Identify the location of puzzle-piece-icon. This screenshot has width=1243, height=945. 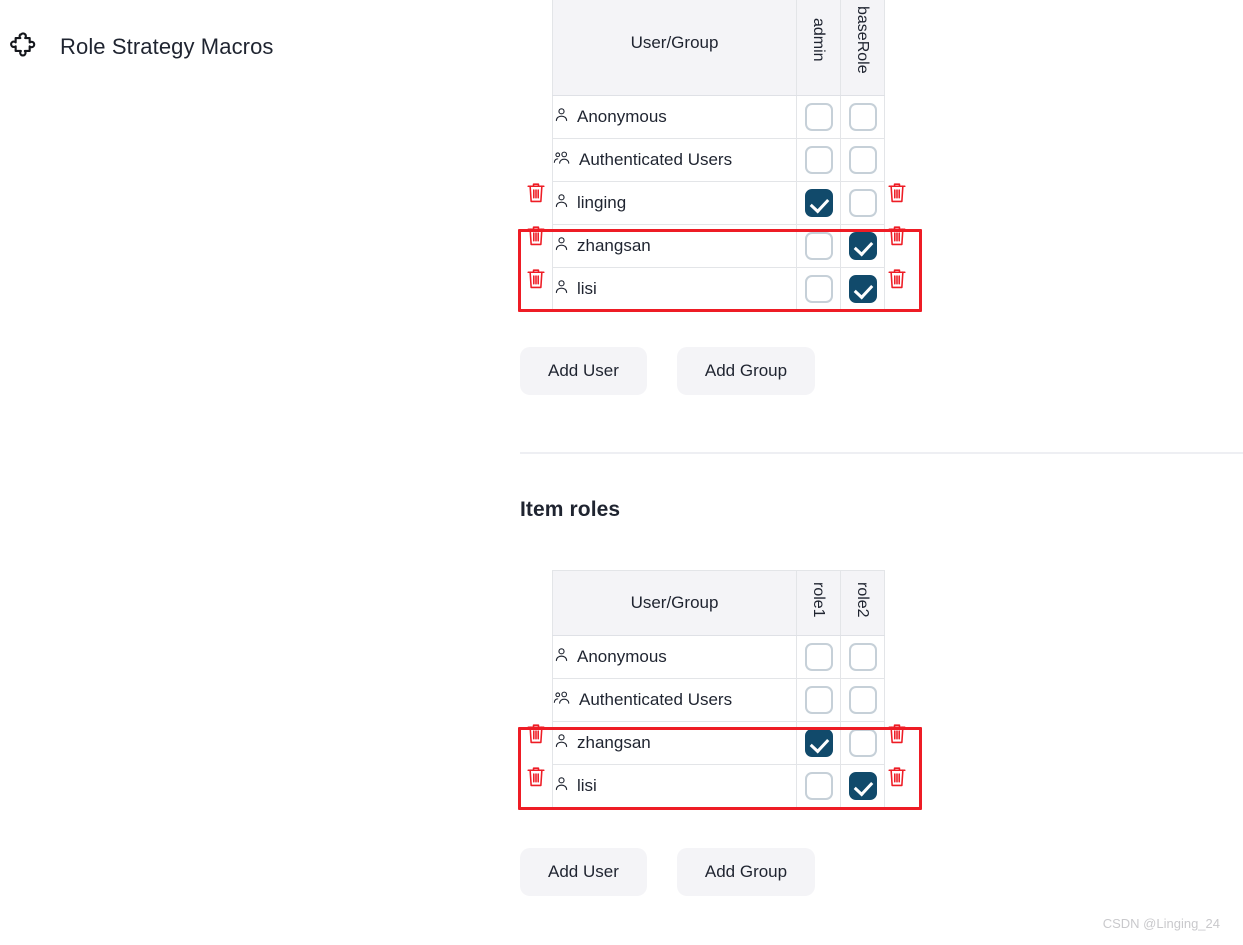
(25, 47).